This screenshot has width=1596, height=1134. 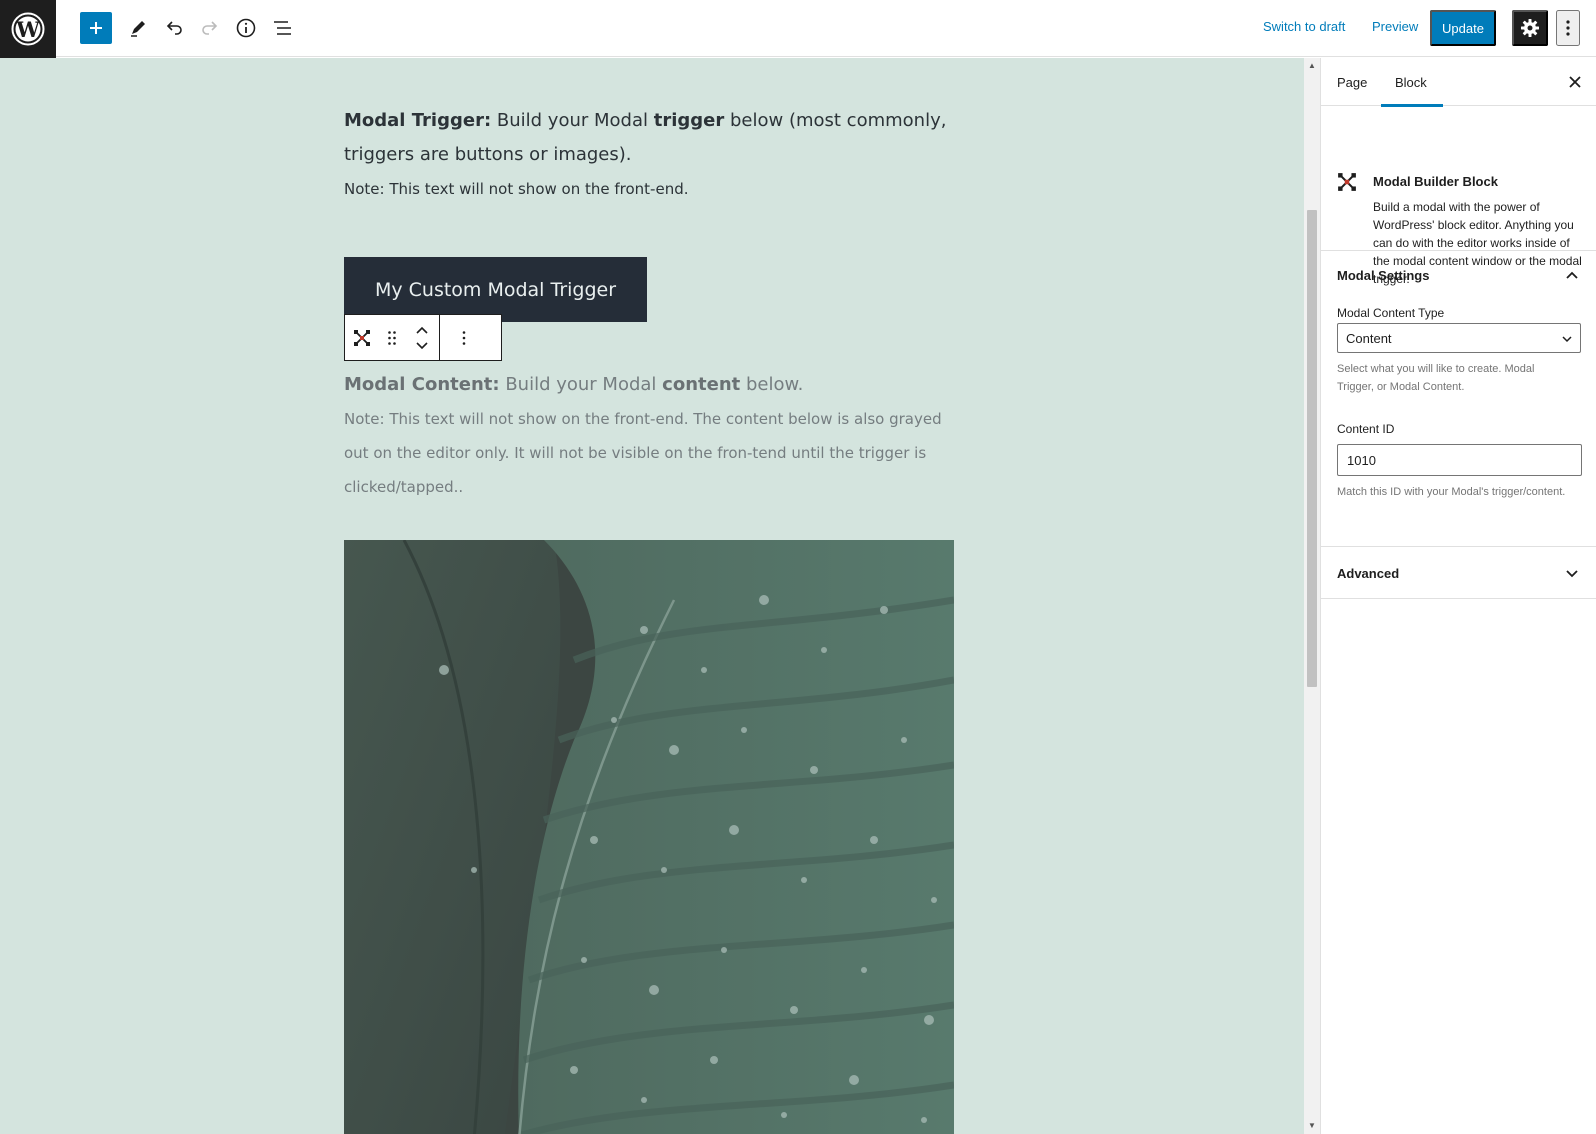 I want to click on undo-button, so click(x=174, y=28).